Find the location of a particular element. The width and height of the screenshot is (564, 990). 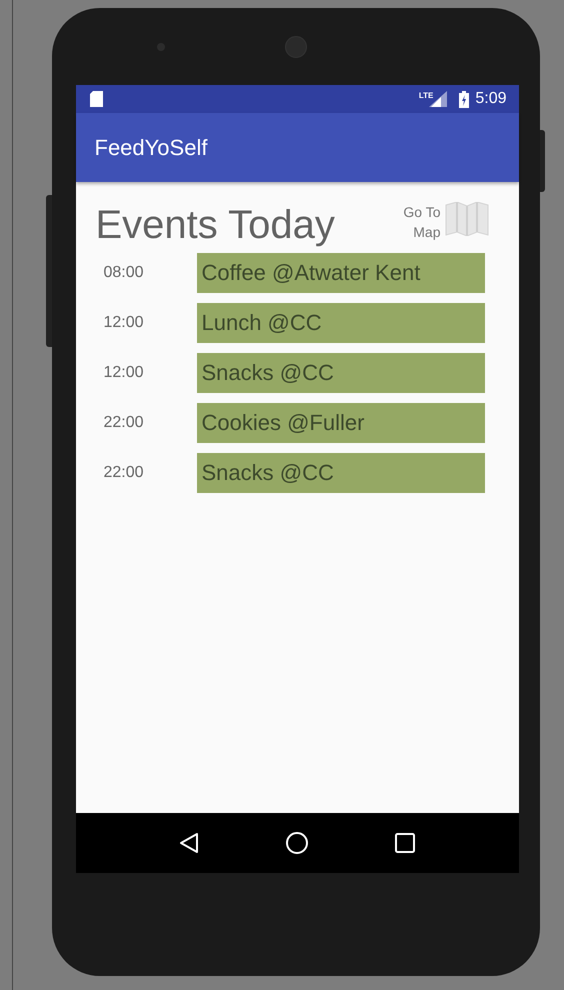

sd-card-icon is located at coordinates (96, 99).